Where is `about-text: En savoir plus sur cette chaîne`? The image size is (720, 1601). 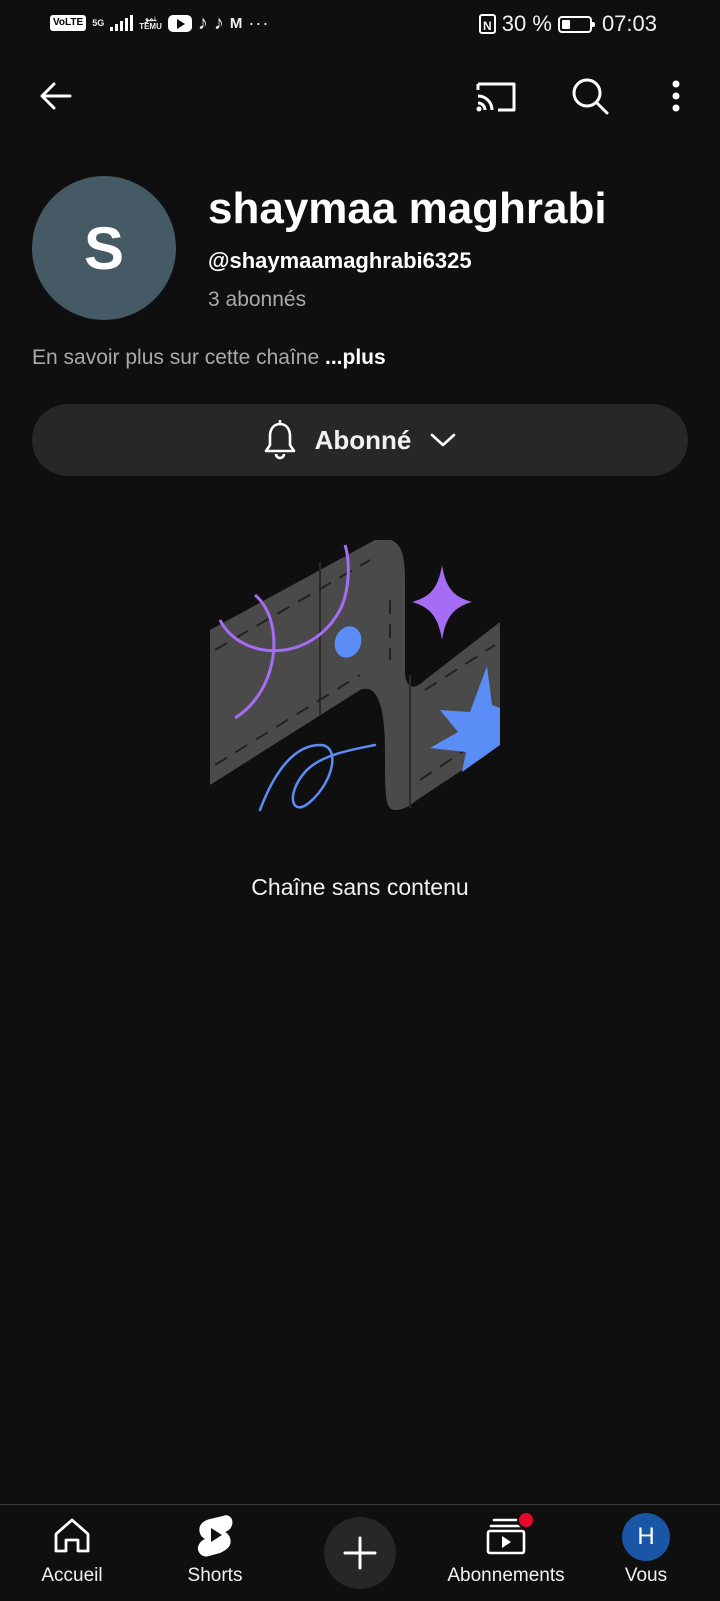
about-text: En savoir plus sur cette chaîne is located at coordinates (176, 357).